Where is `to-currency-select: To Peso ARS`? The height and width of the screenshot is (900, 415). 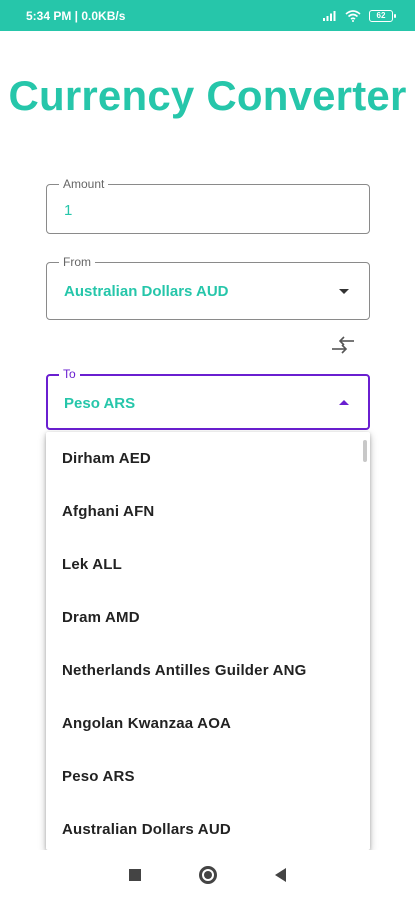
to-currency-select: To Peso ARS is located at coordinates (208, 398).